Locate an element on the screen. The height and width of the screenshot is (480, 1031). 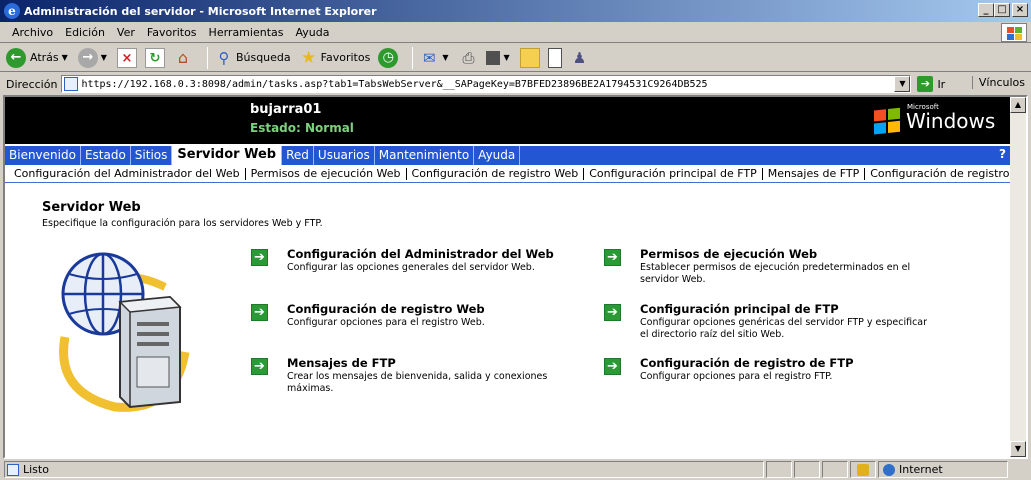
folder-icon is located at coordinates (529, 57).